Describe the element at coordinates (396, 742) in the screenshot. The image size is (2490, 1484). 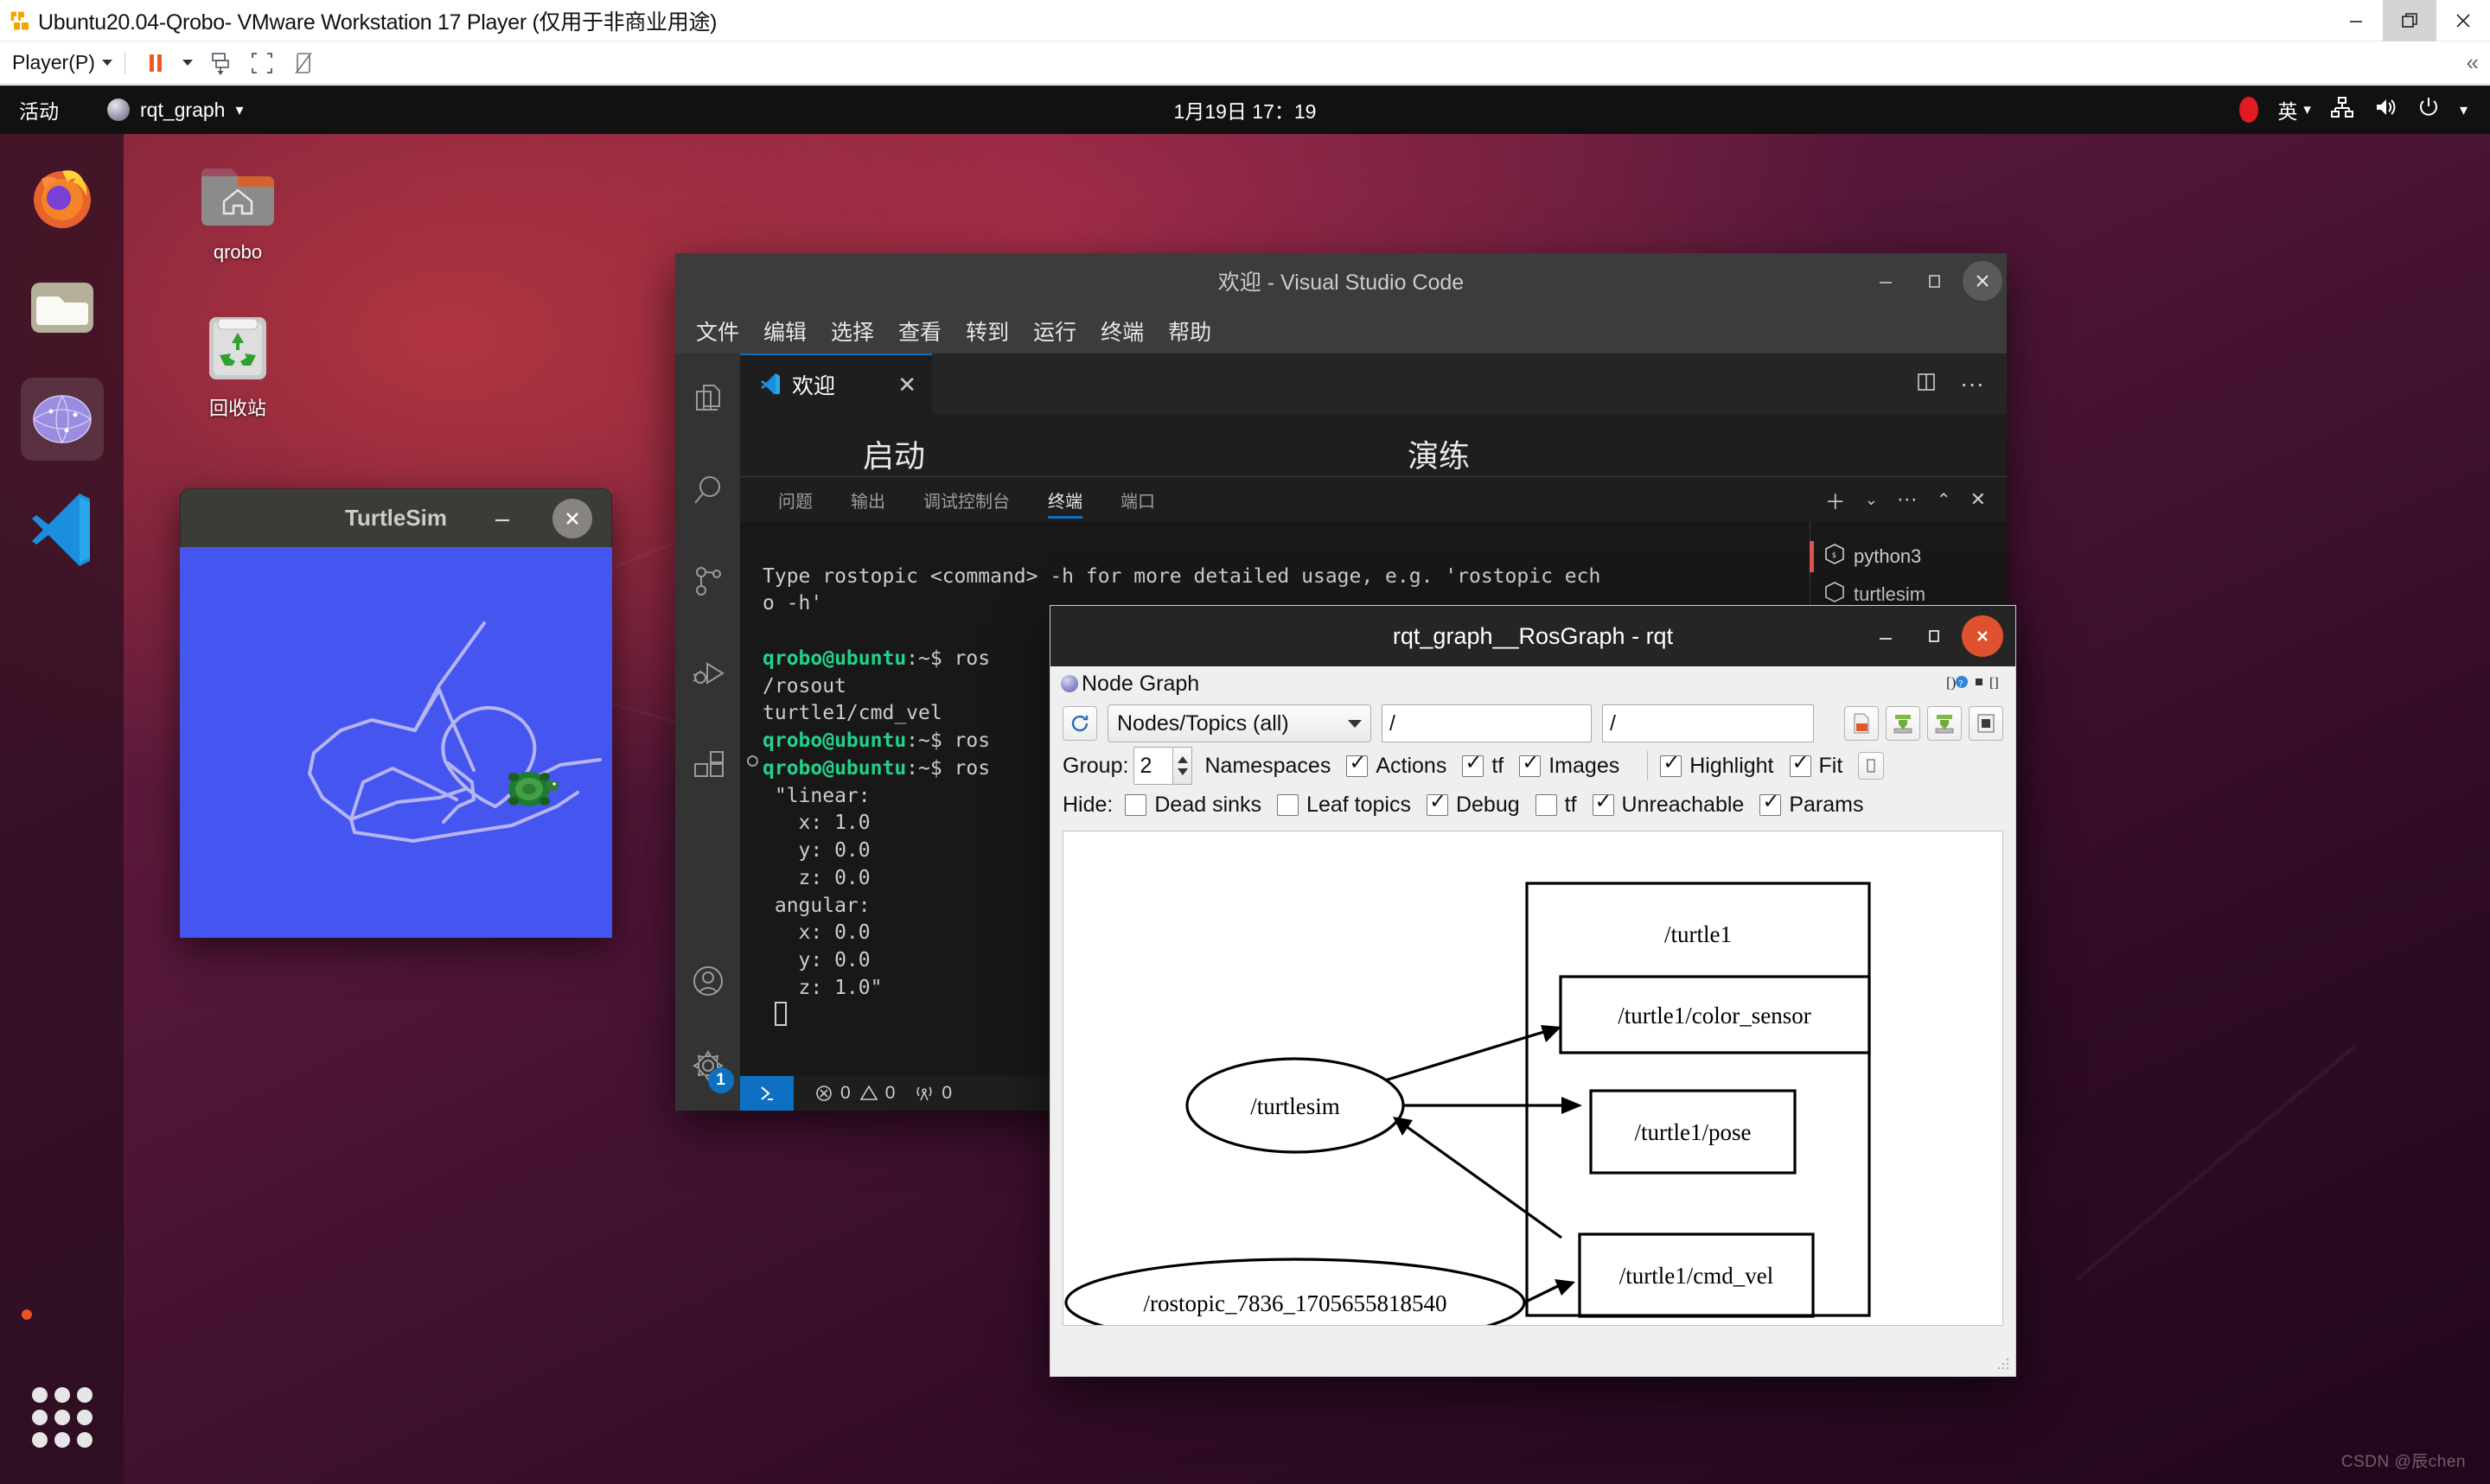
I see `turtlesim-canvas` at that location.